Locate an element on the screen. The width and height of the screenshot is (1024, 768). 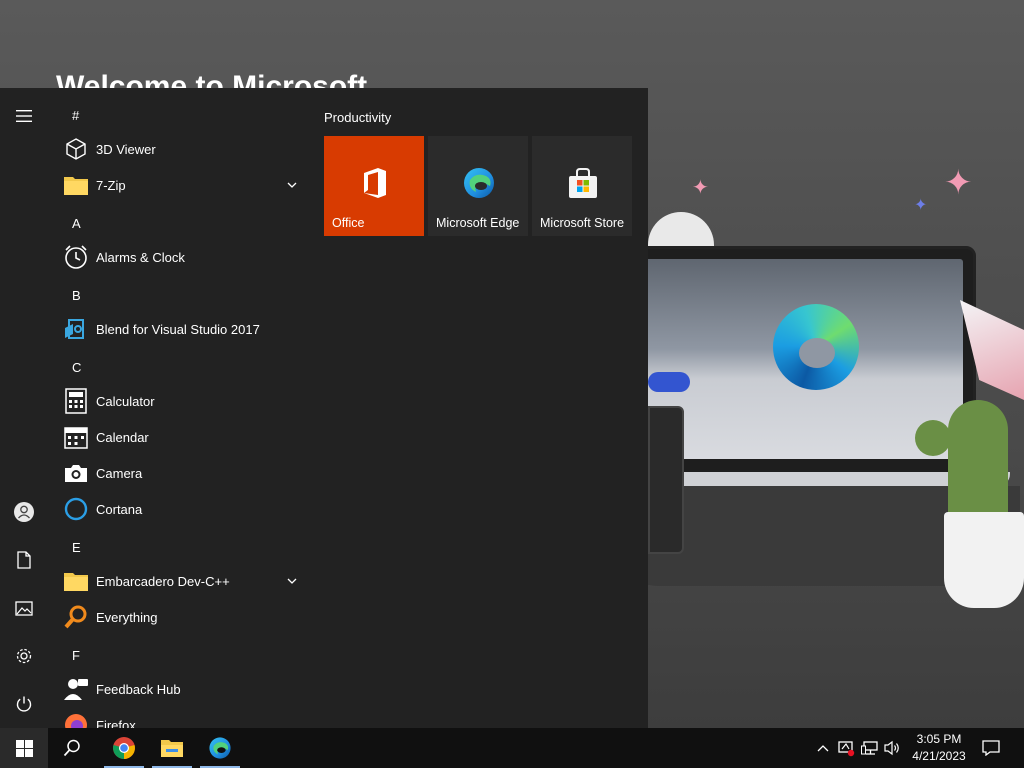
taskbar-edge is located at coordinates (220, 748).